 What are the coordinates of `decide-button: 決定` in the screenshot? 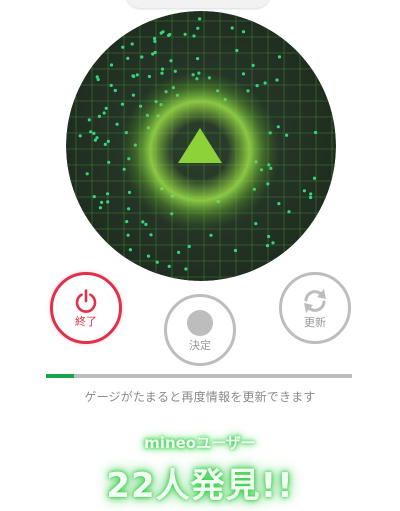 It's located at (200, 330).